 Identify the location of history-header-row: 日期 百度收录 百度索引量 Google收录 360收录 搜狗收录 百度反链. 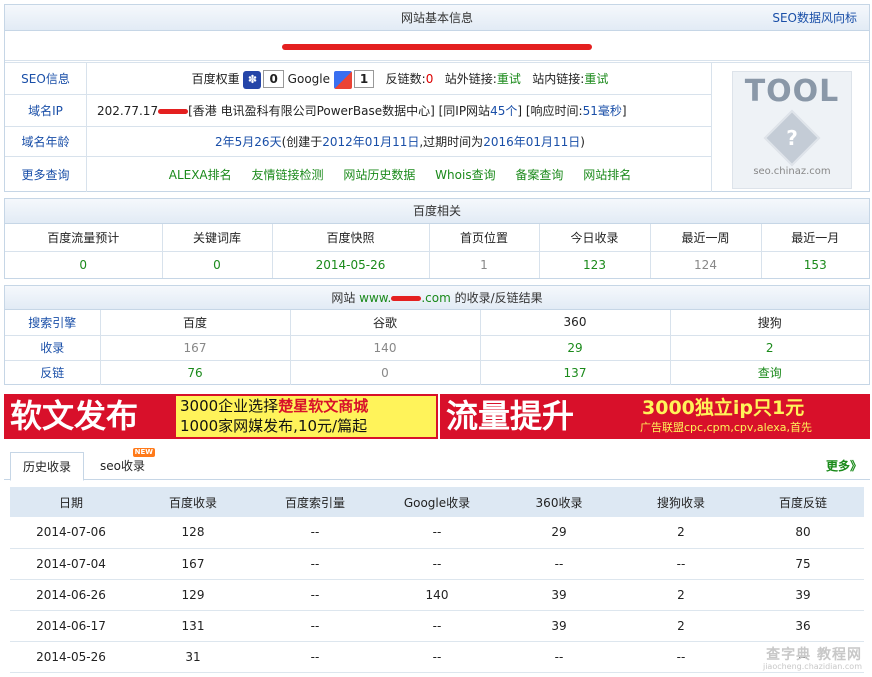
(437, 502).